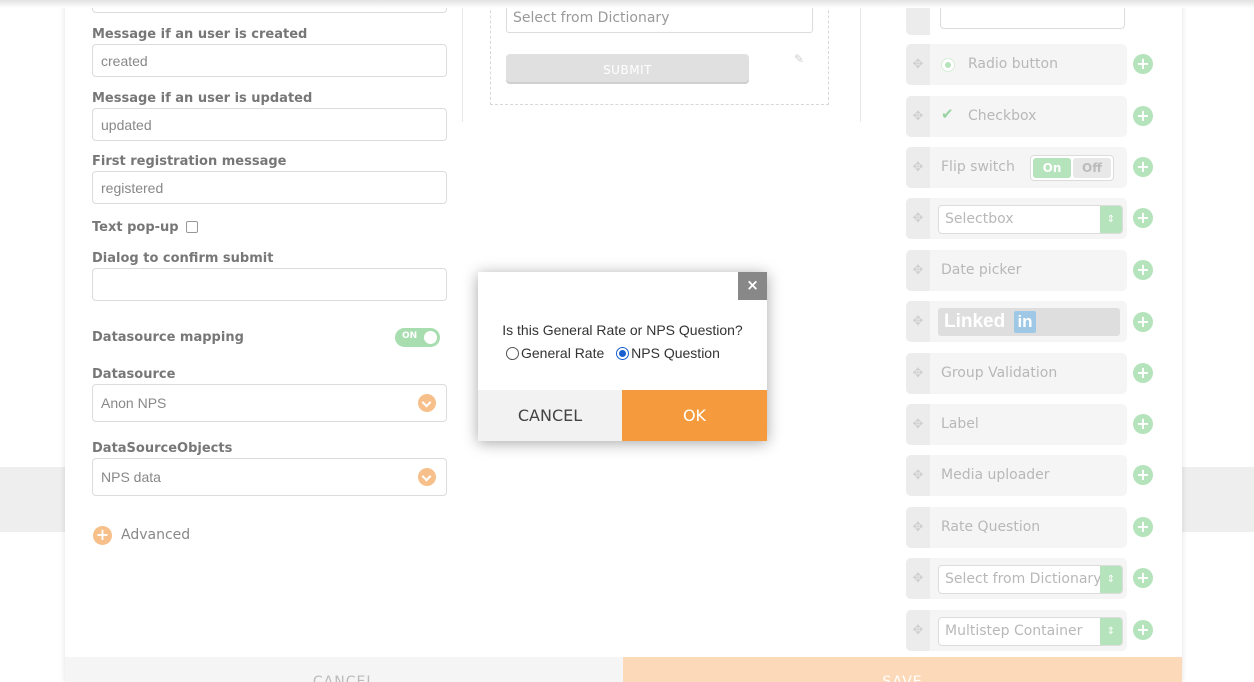  Describe the element at coordinates (979, 219) in the screenshot. I see `component-label: Selectbox` at that location.